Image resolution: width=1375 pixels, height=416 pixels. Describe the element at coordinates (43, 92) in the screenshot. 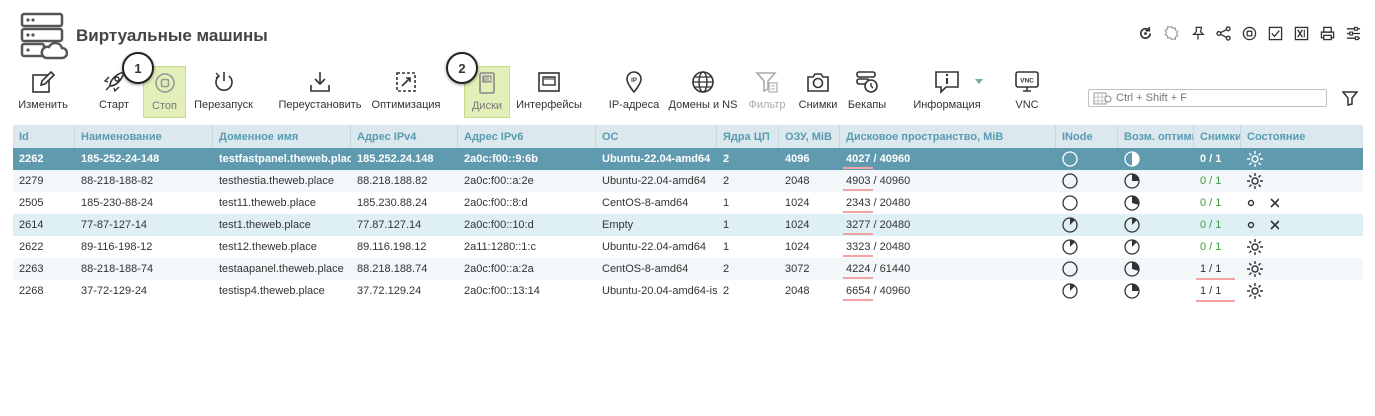

I see `edit-button: Изменить` at that location.